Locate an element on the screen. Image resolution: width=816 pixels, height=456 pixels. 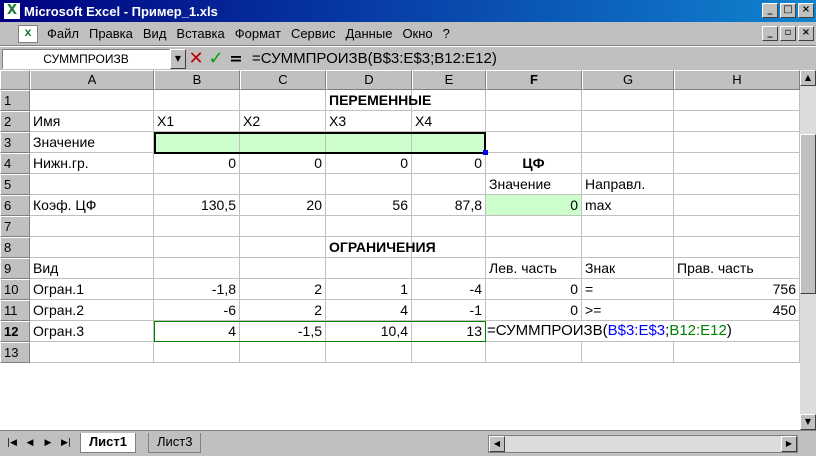
menu-edit: Правка is located at coordinates (111, 33).